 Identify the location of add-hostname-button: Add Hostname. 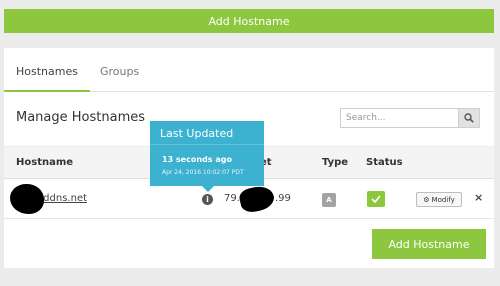
(429, 244).